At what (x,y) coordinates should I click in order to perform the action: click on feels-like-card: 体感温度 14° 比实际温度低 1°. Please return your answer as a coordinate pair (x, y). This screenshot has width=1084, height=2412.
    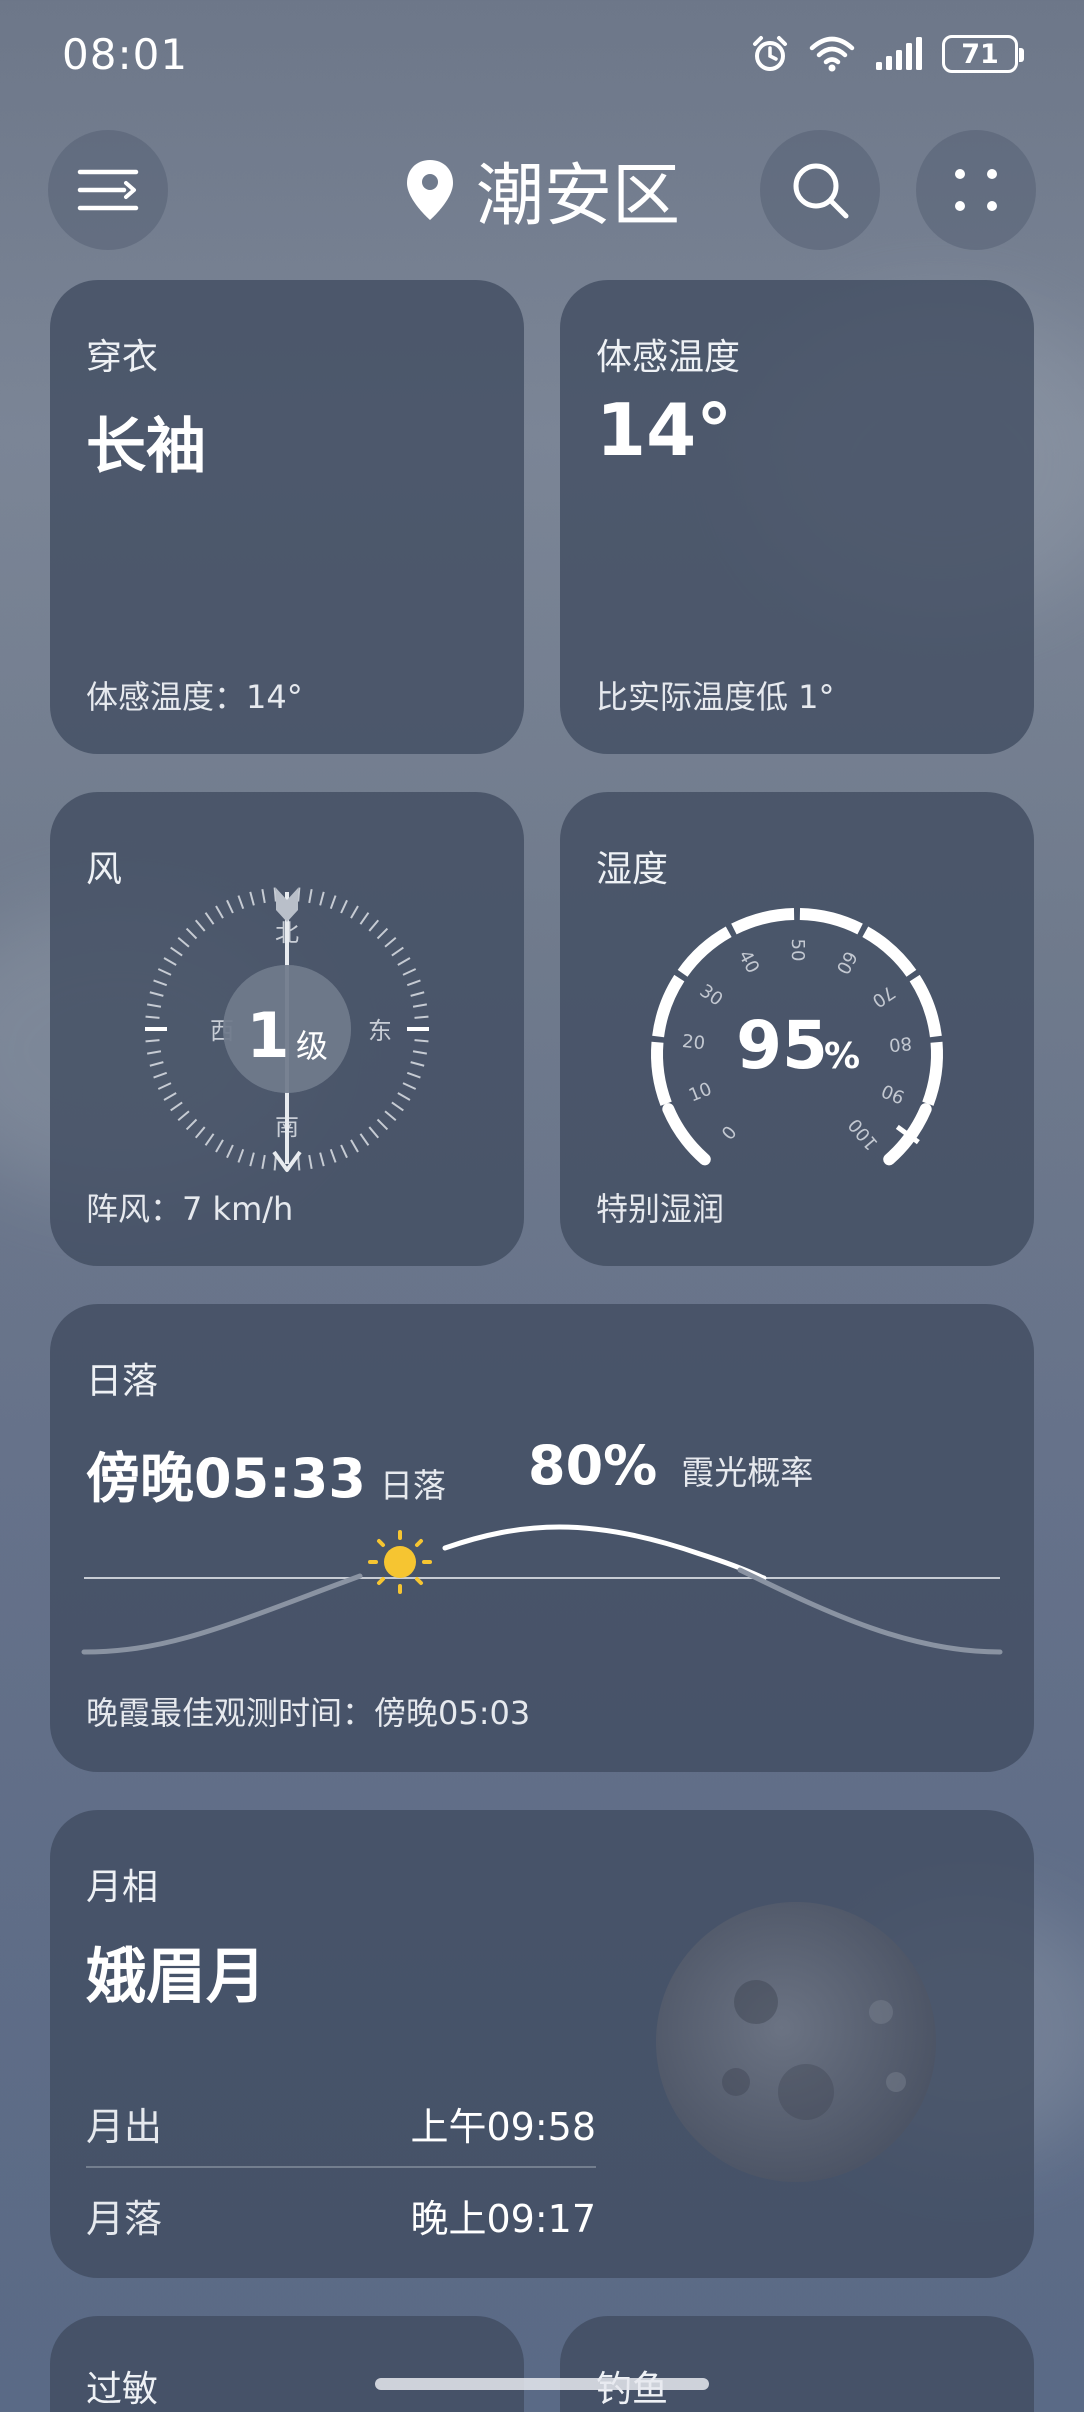
    Looking at the image, I should click on (797, 517).